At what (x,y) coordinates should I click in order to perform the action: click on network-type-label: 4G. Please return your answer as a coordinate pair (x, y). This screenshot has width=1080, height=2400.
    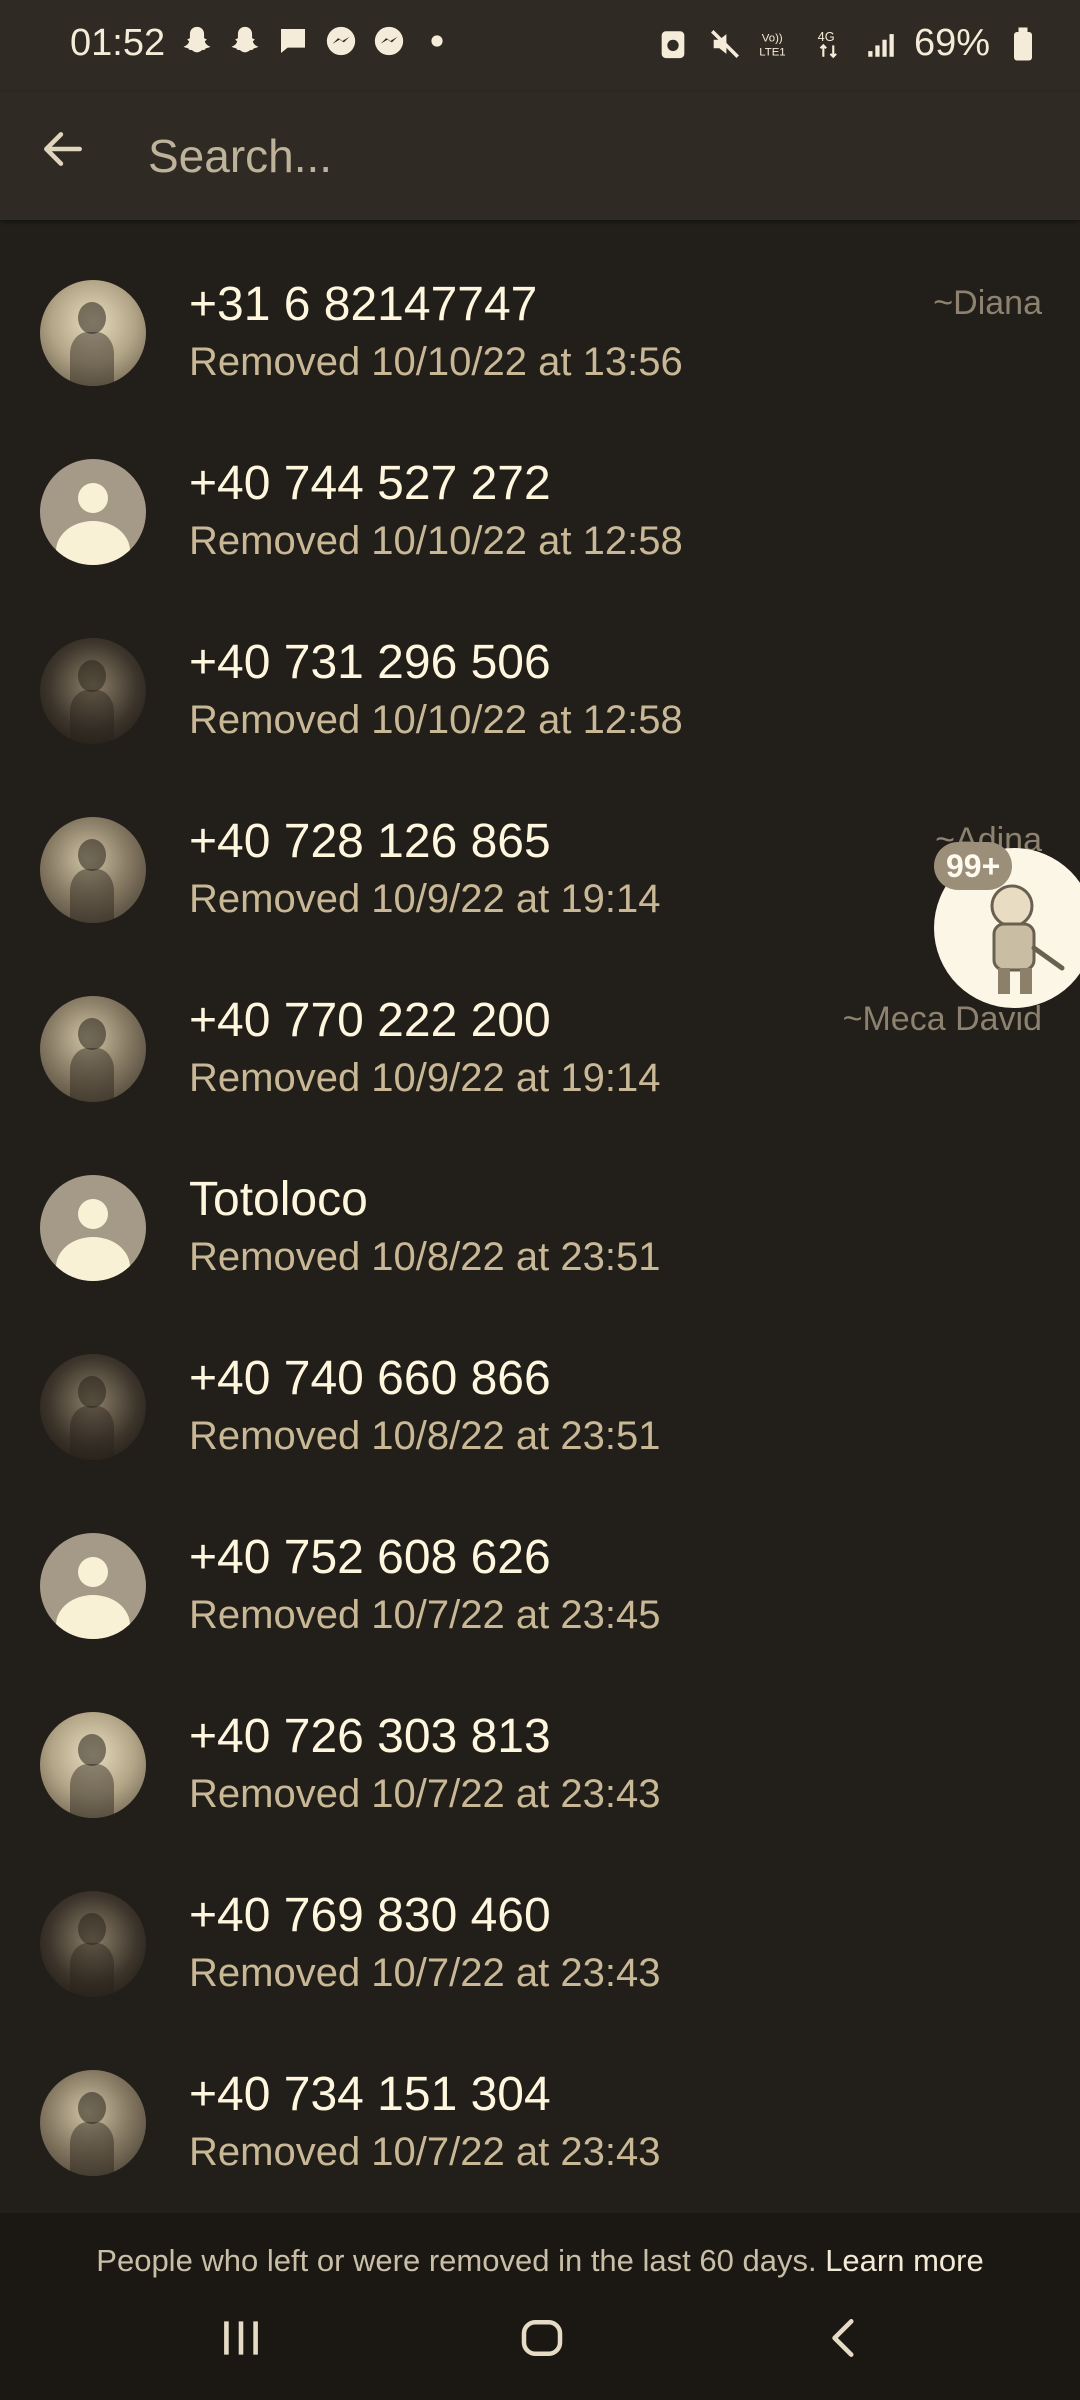
    Looking at the image, I should click on (826, 36).